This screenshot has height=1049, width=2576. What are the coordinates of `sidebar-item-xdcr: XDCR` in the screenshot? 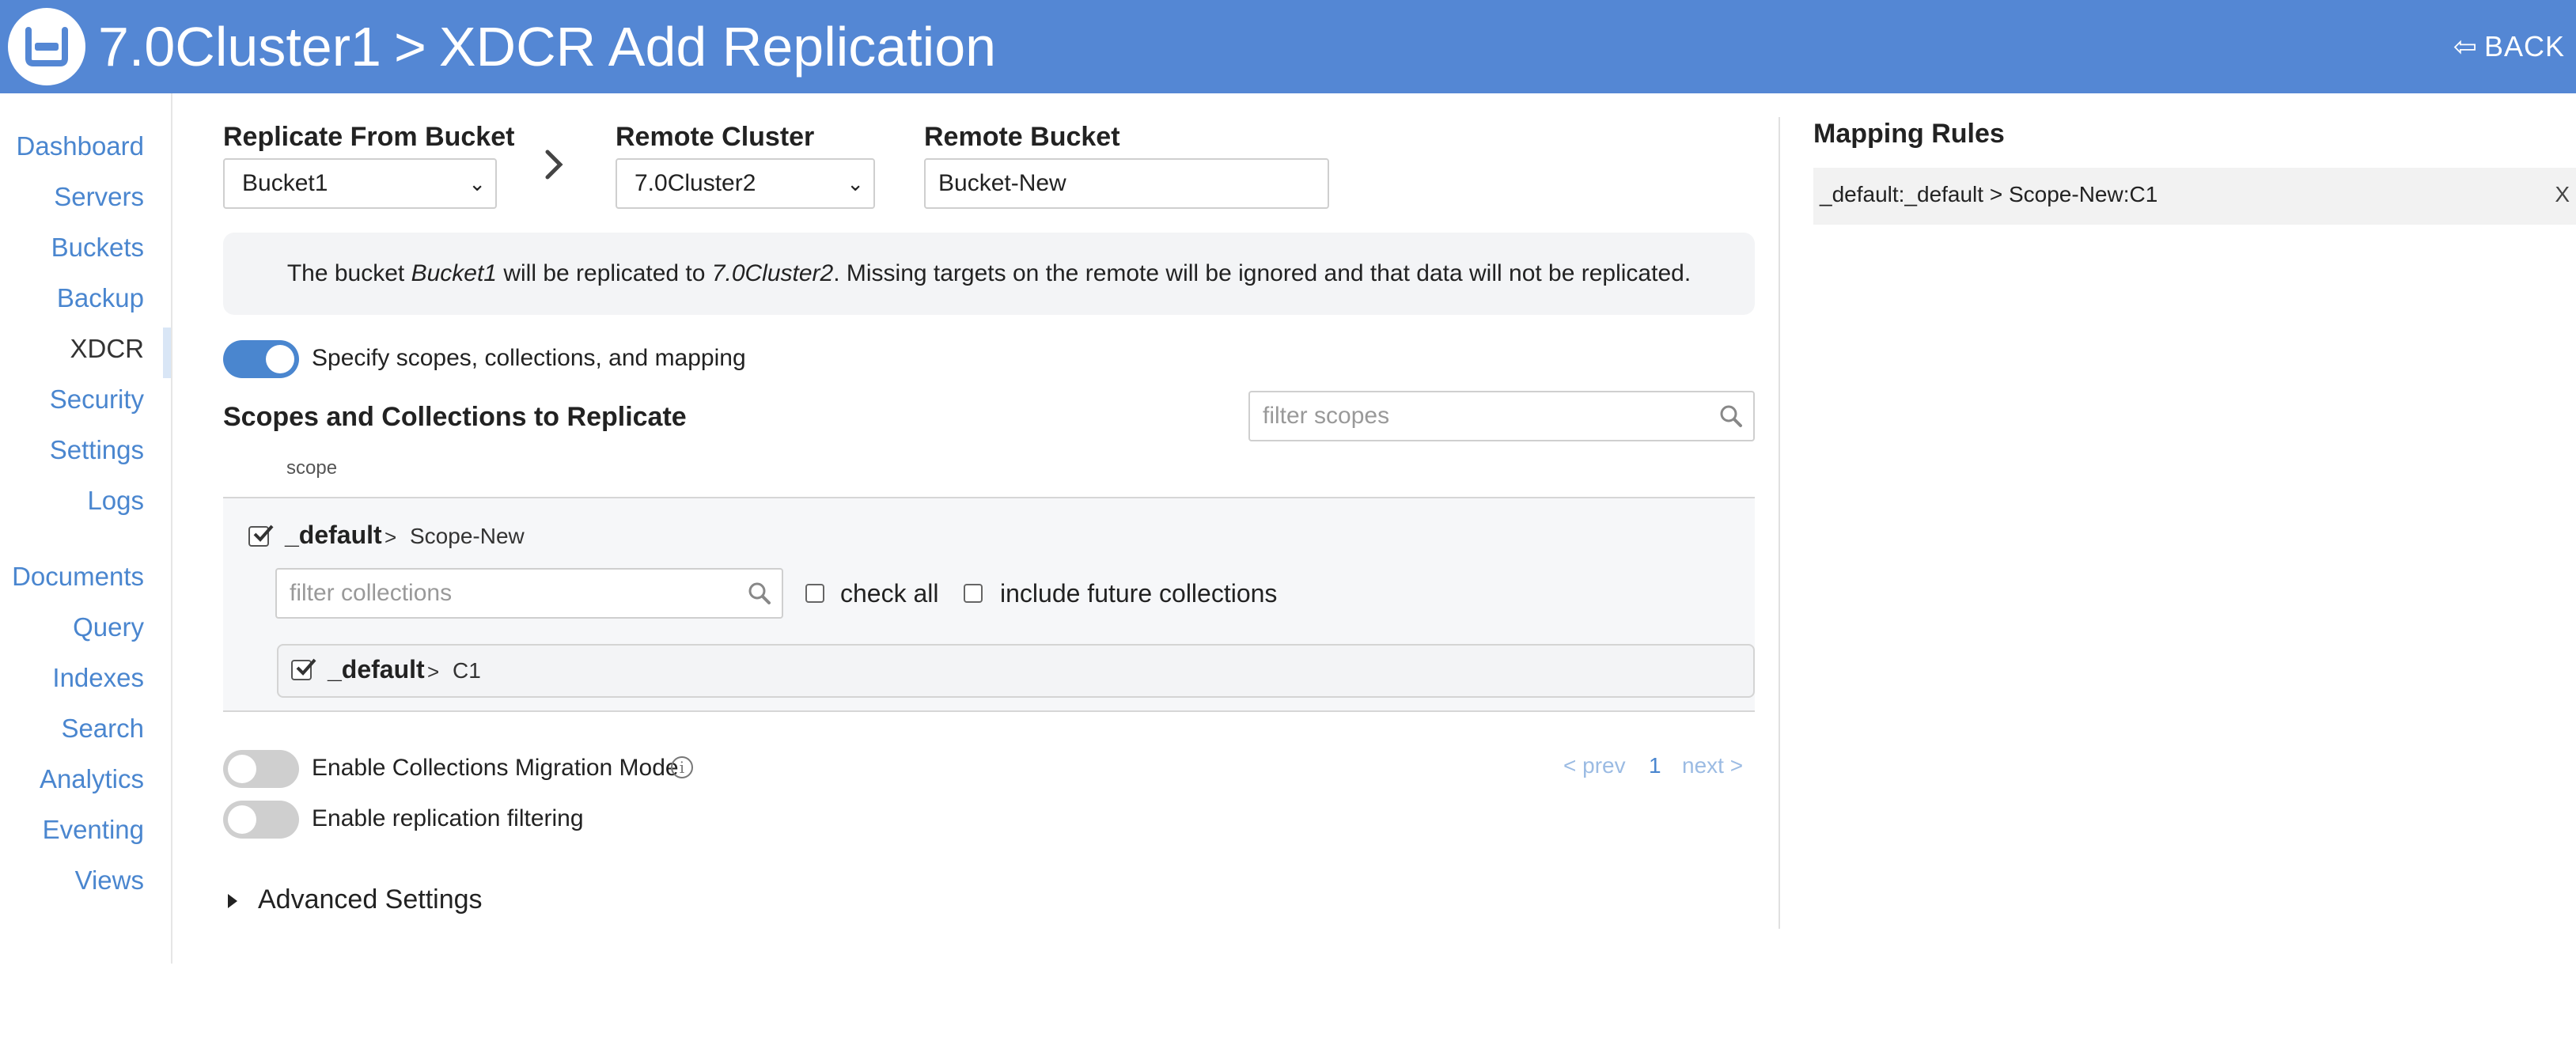 It's located at (107, 349).